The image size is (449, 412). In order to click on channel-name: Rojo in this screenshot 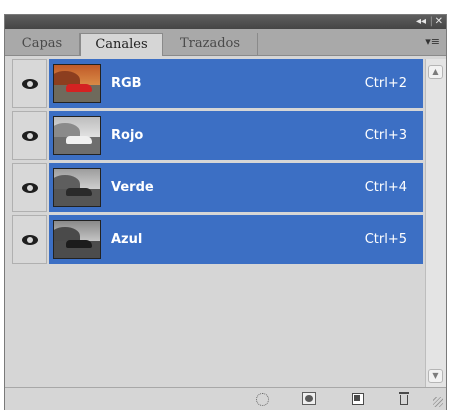, I will do `click(127, 135)`.